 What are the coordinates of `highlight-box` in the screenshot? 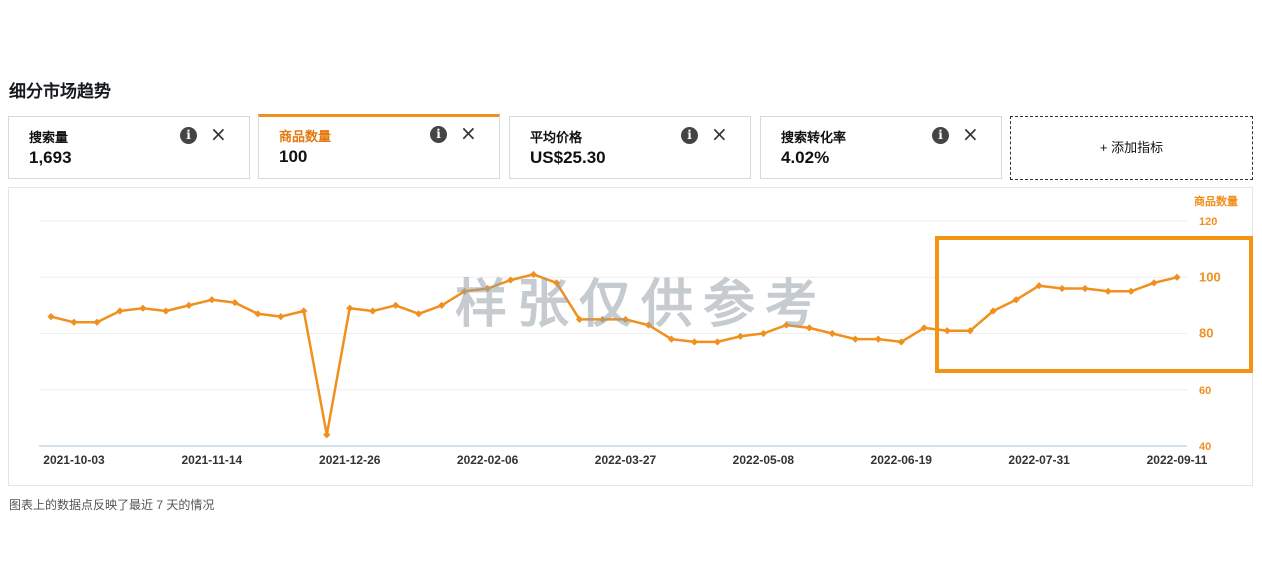 It's located at (1094, 304).